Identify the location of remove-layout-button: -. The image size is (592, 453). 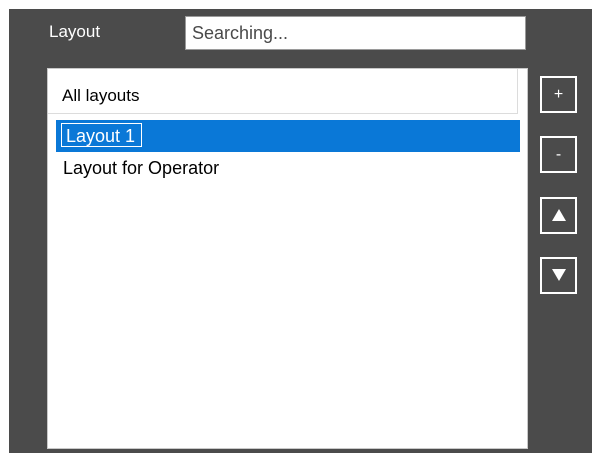
(558, 154).